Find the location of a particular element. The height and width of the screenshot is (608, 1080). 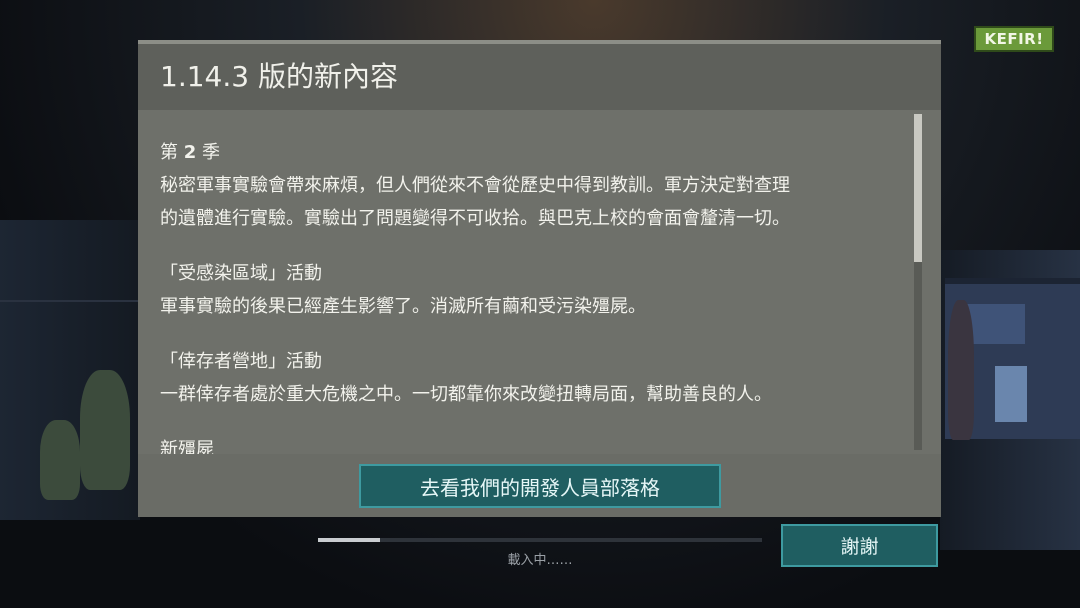

section-text: 秘密軍事實驗會帶來麻煩，但人們從來不會從歷史中得到教訓。軍方決定對查理 is located at coordinates (475, 185).